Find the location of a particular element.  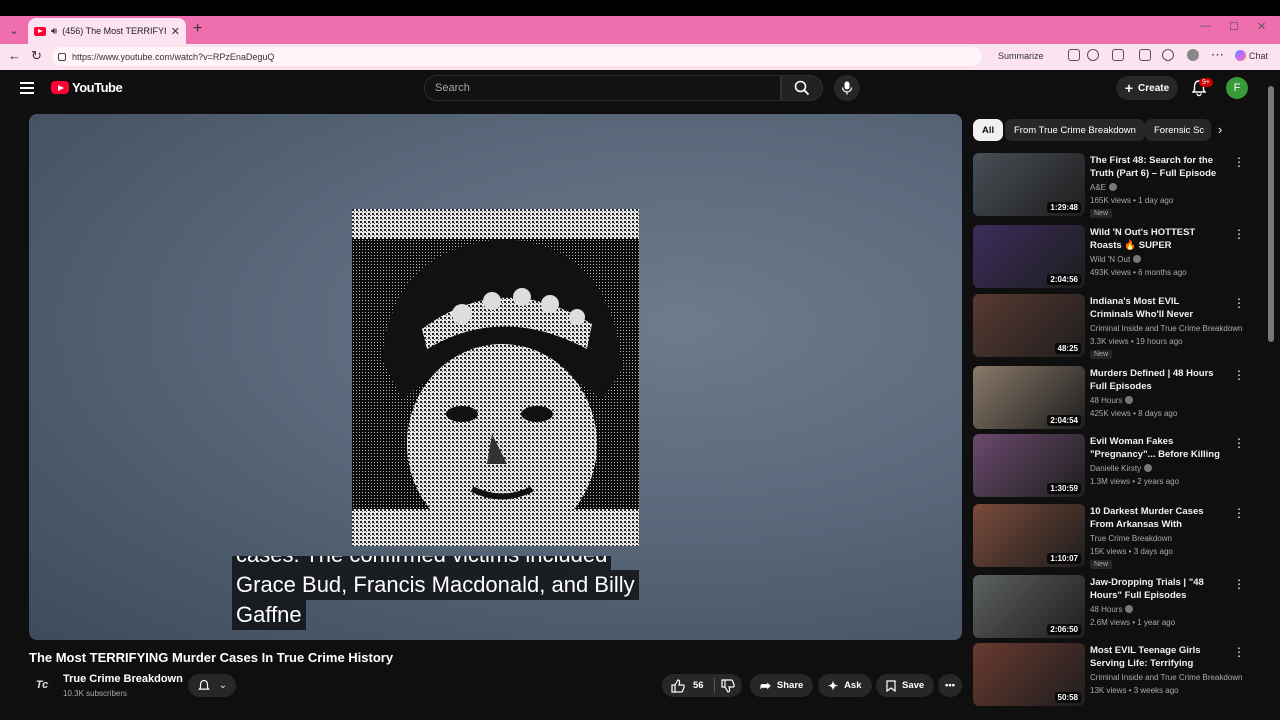

profile-icon is located at coordinates (1193, 55).